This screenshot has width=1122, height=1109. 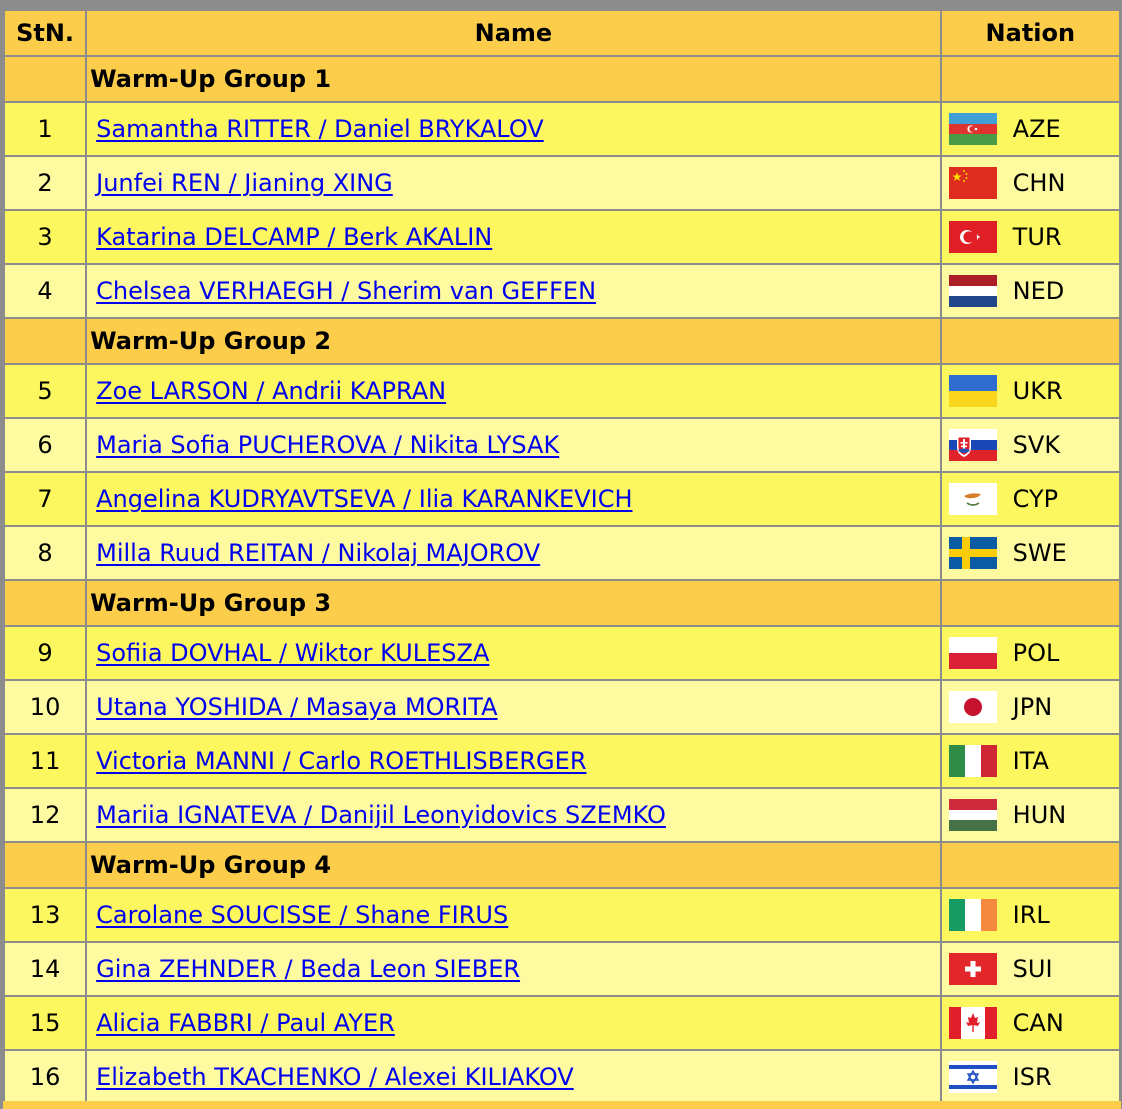 I want to click on nation-code: SVK, so click(x=1036, y=445).